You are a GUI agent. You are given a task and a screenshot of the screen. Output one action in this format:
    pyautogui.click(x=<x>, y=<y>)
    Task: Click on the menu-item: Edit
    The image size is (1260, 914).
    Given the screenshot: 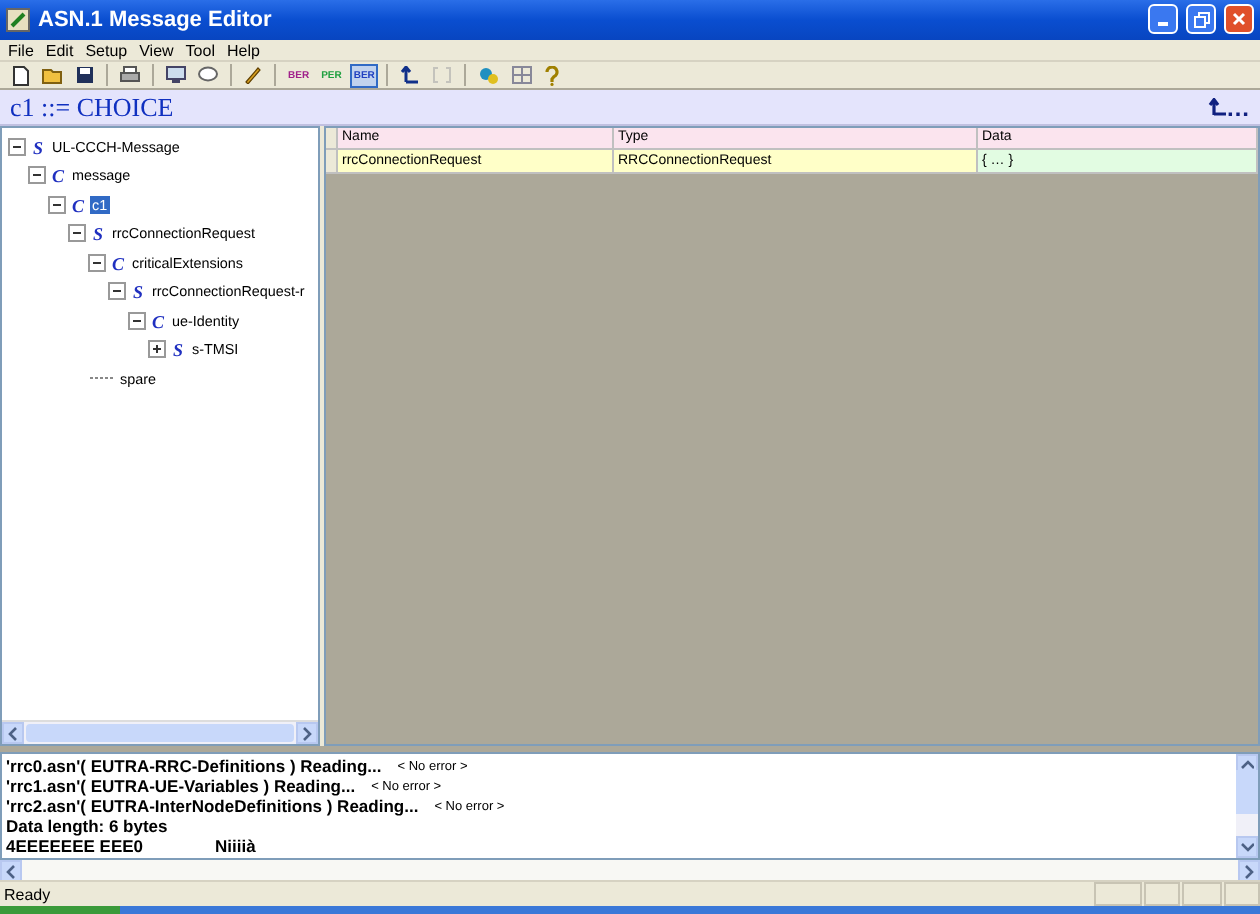 What is the action you would take?
    pyautogui.click(x=59, y=50)
    